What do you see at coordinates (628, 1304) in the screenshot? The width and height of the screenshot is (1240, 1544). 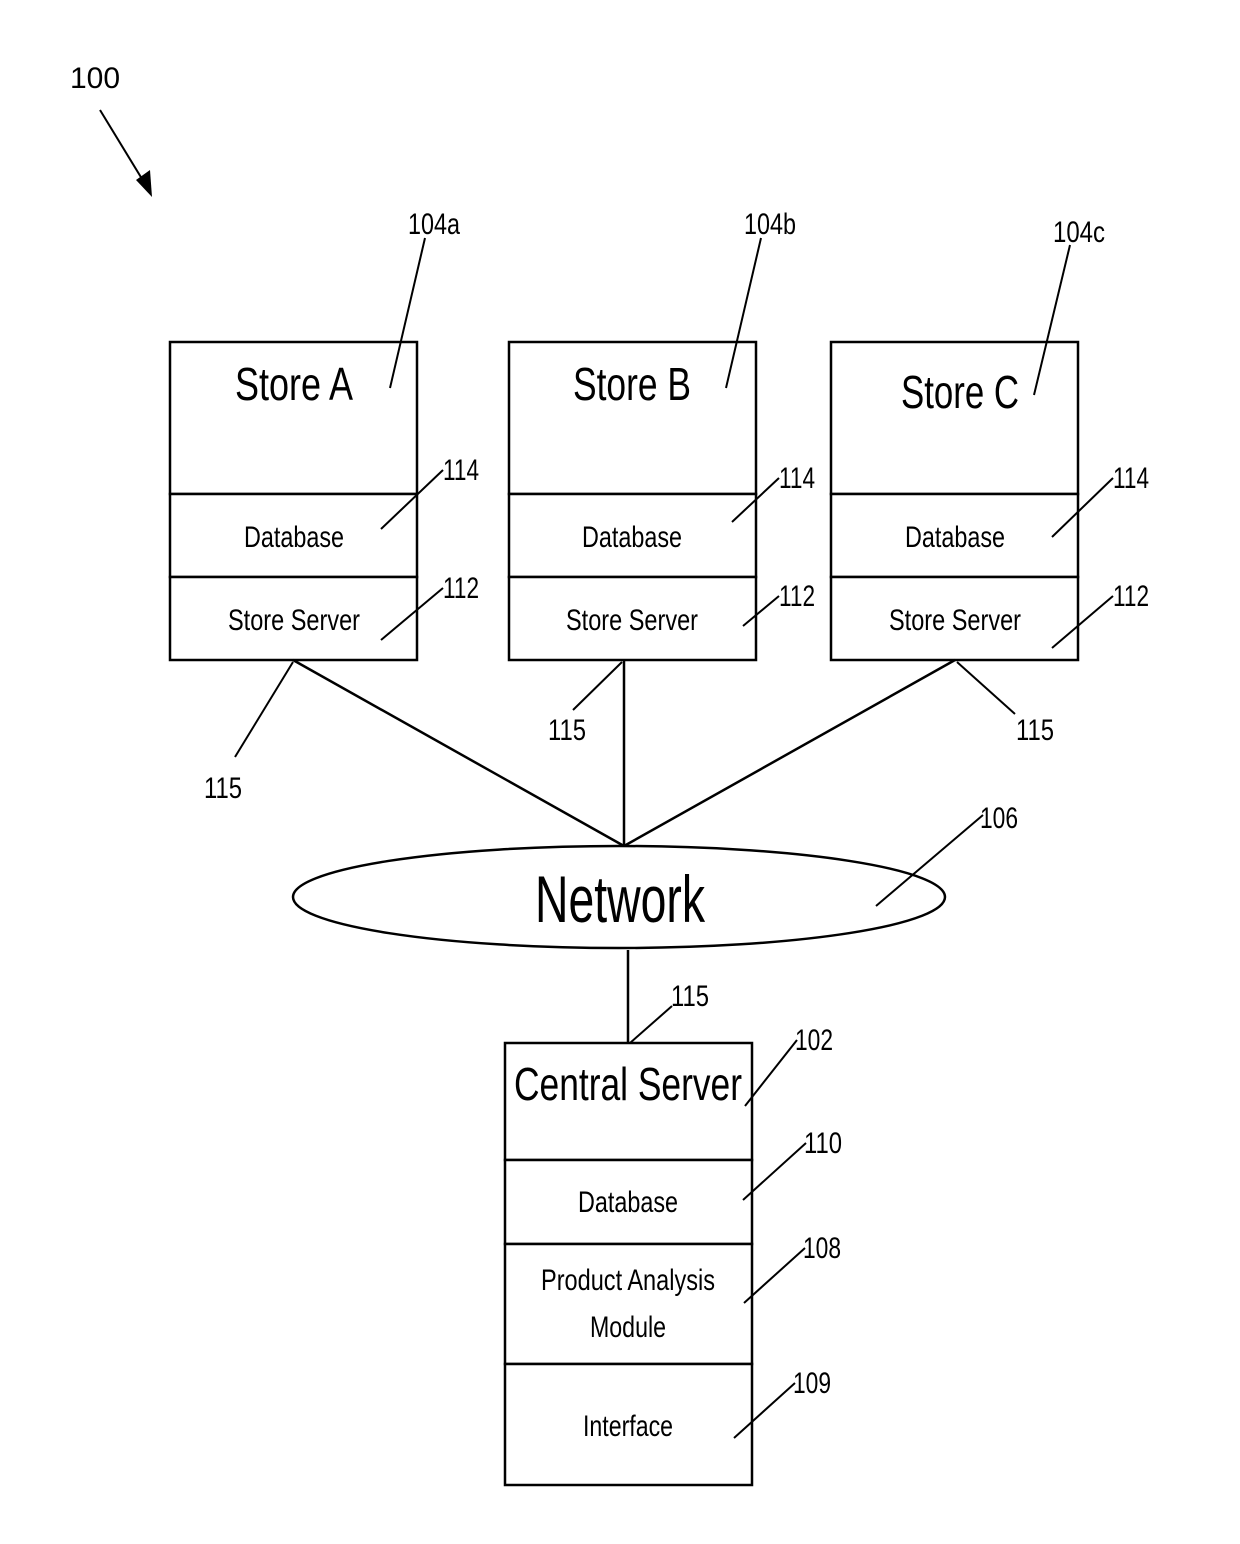 I see `product-analysis-module-box` at bounding box center [628, 1304].